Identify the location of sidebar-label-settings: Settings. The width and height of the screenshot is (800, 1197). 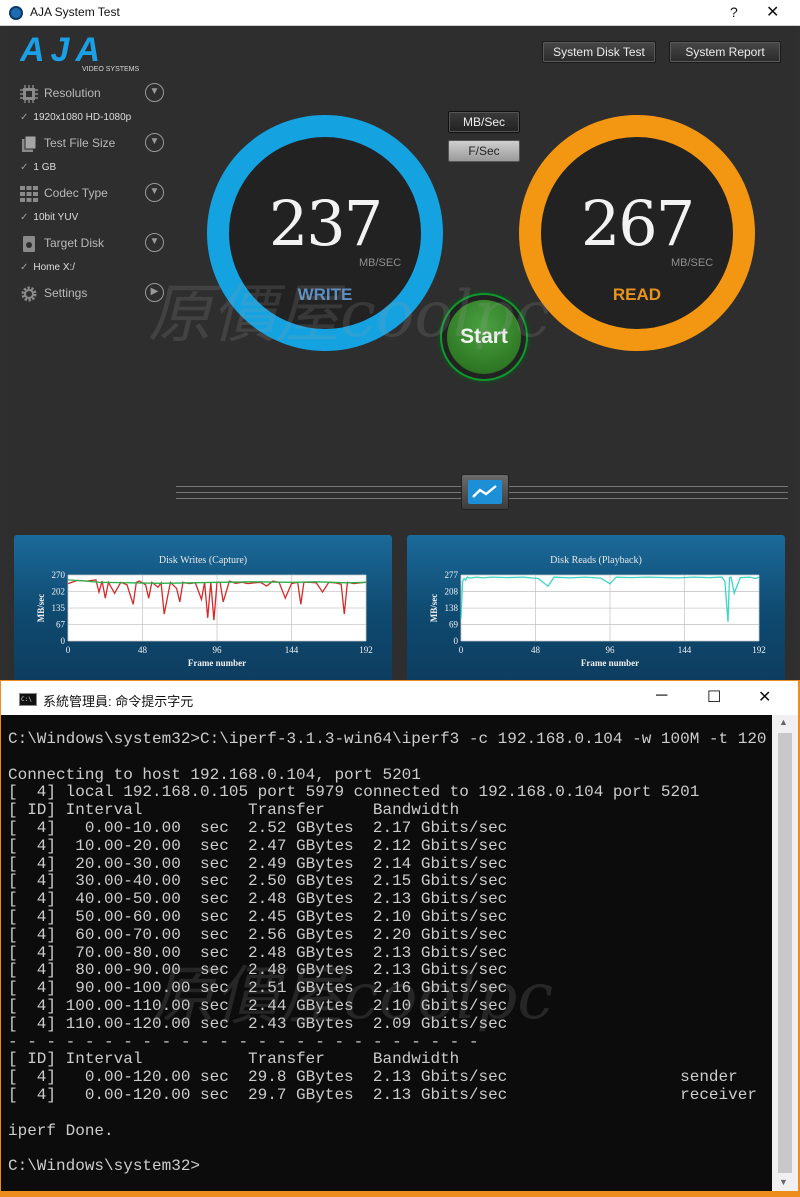
(66, 293).